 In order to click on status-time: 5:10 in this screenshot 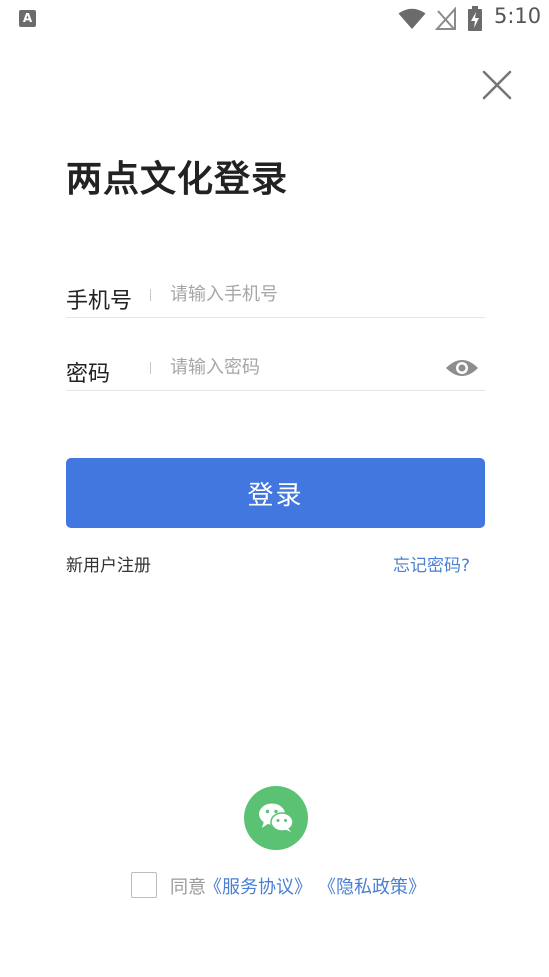, I will do `click(518, 16)`.